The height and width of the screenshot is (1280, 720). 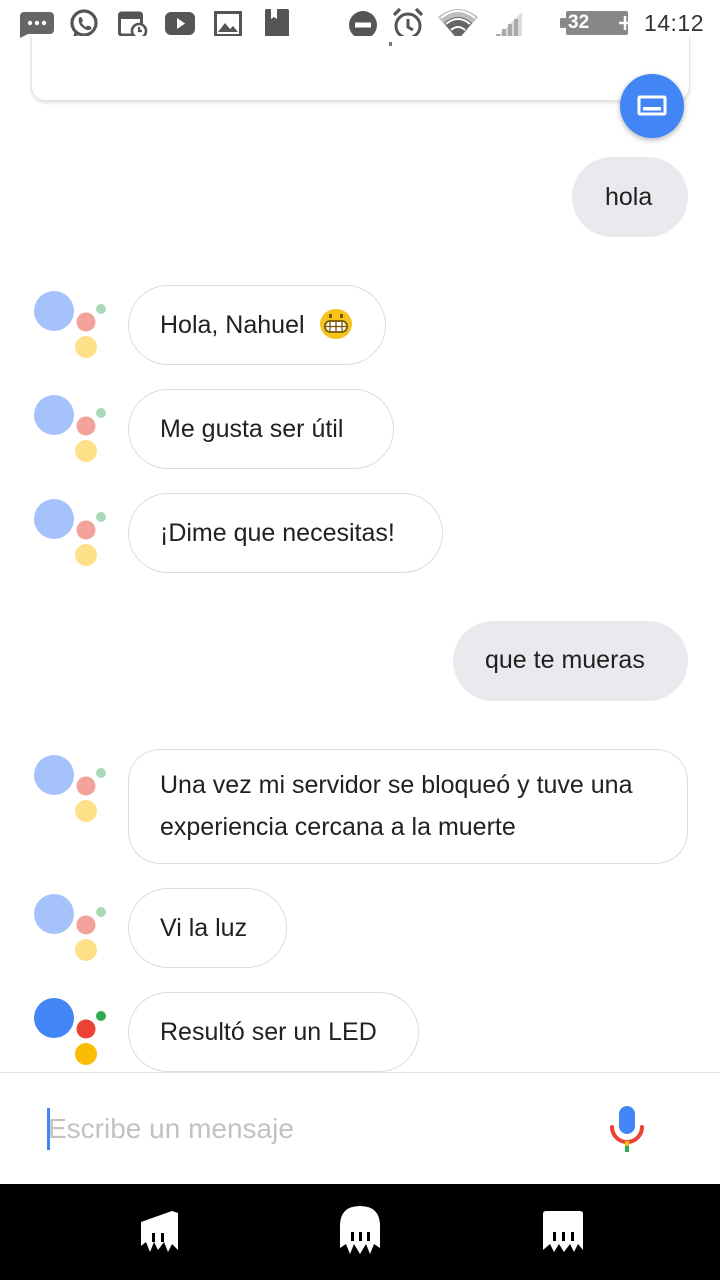 I want to click on nav-recents-icon, so click(x=563, y=1232).